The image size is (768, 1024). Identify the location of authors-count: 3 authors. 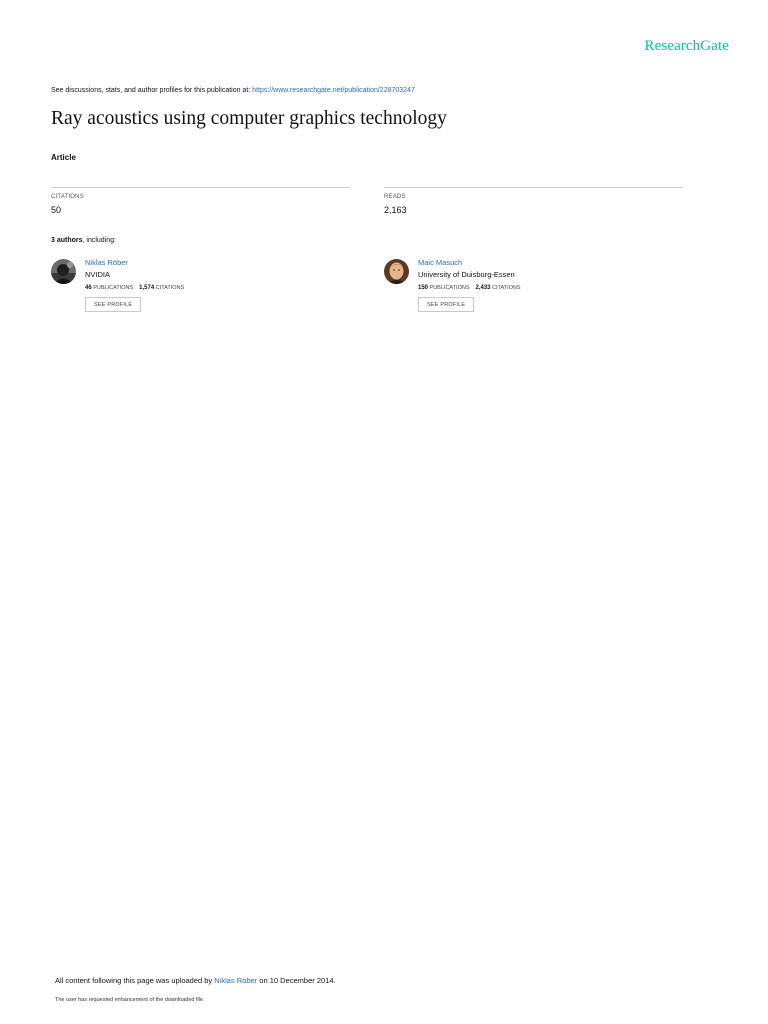
(67, 240).